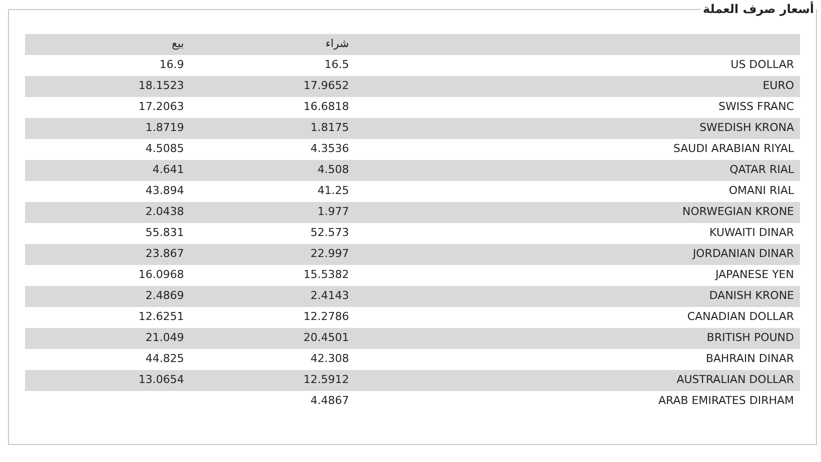  Describe the element at coordinates (333, 191) in the screenshot. I see `buy-rate: 41.25` at that location.